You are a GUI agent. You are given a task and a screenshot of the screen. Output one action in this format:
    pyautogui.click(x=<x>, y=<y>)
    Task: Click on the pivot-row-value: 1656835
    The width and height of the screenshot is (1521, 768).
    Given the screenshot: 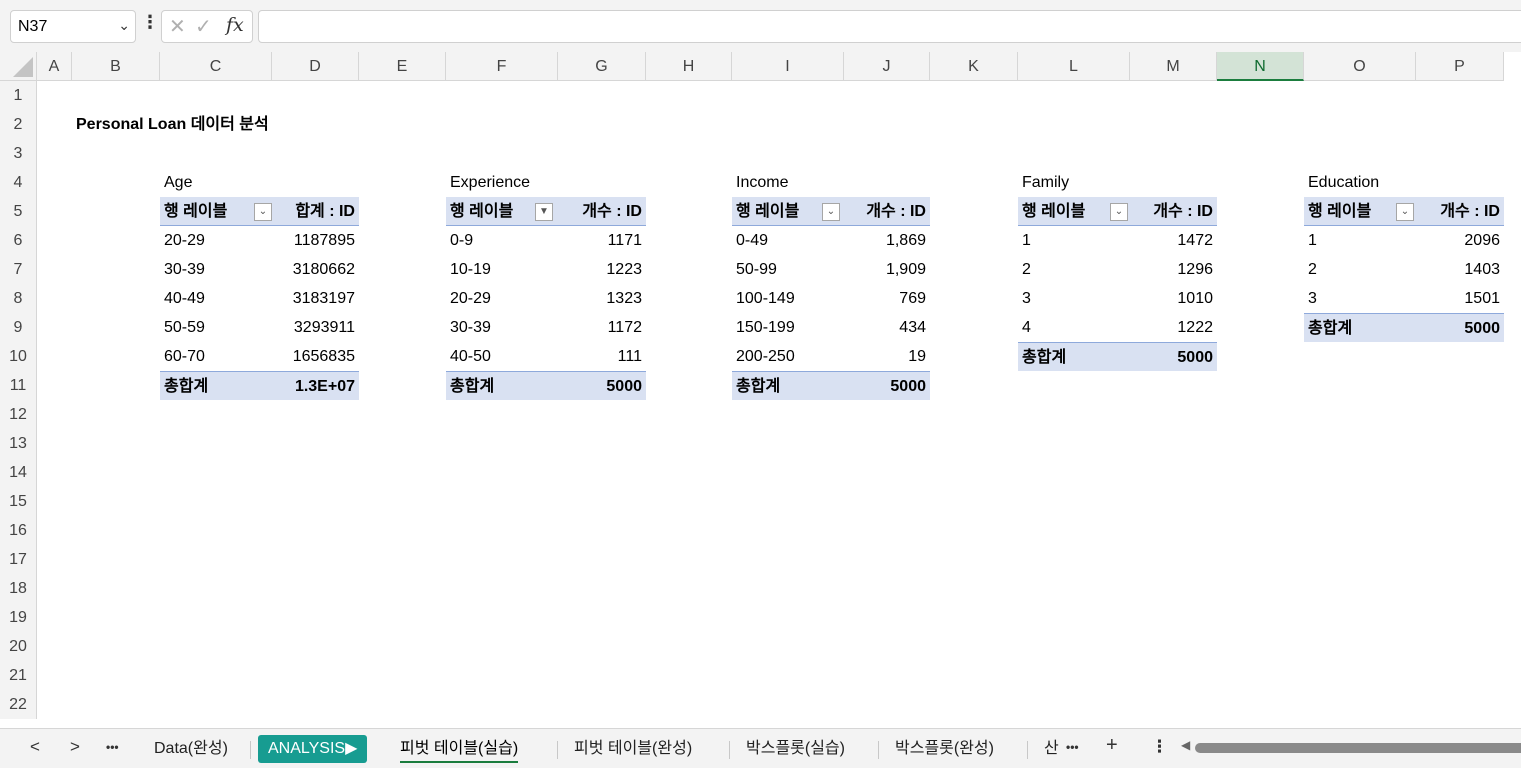 What is the action you would take?
    pyautogui.click(x=315, y=356)
    